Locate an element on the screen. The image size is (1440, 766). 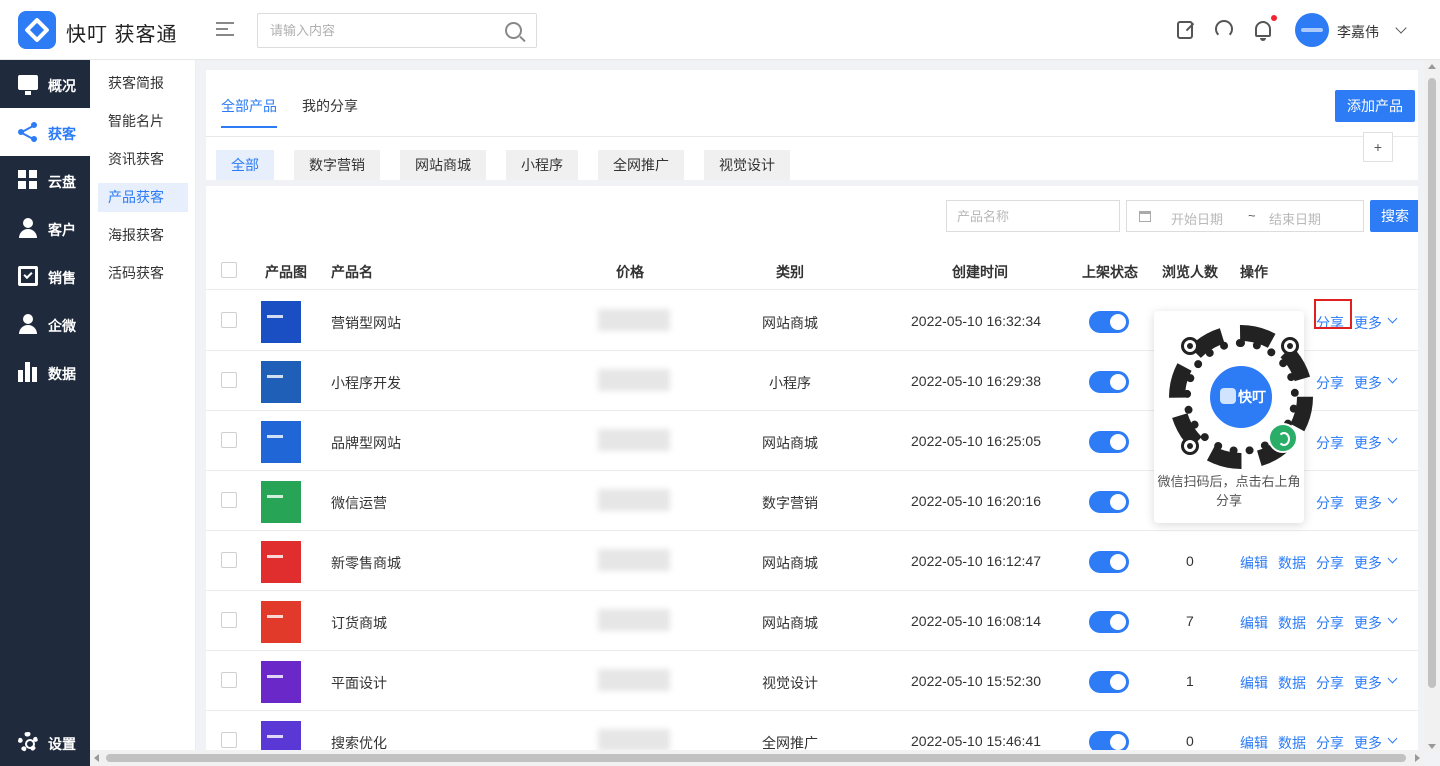
menu-toggle-icon is located at coordinates (225, 30).